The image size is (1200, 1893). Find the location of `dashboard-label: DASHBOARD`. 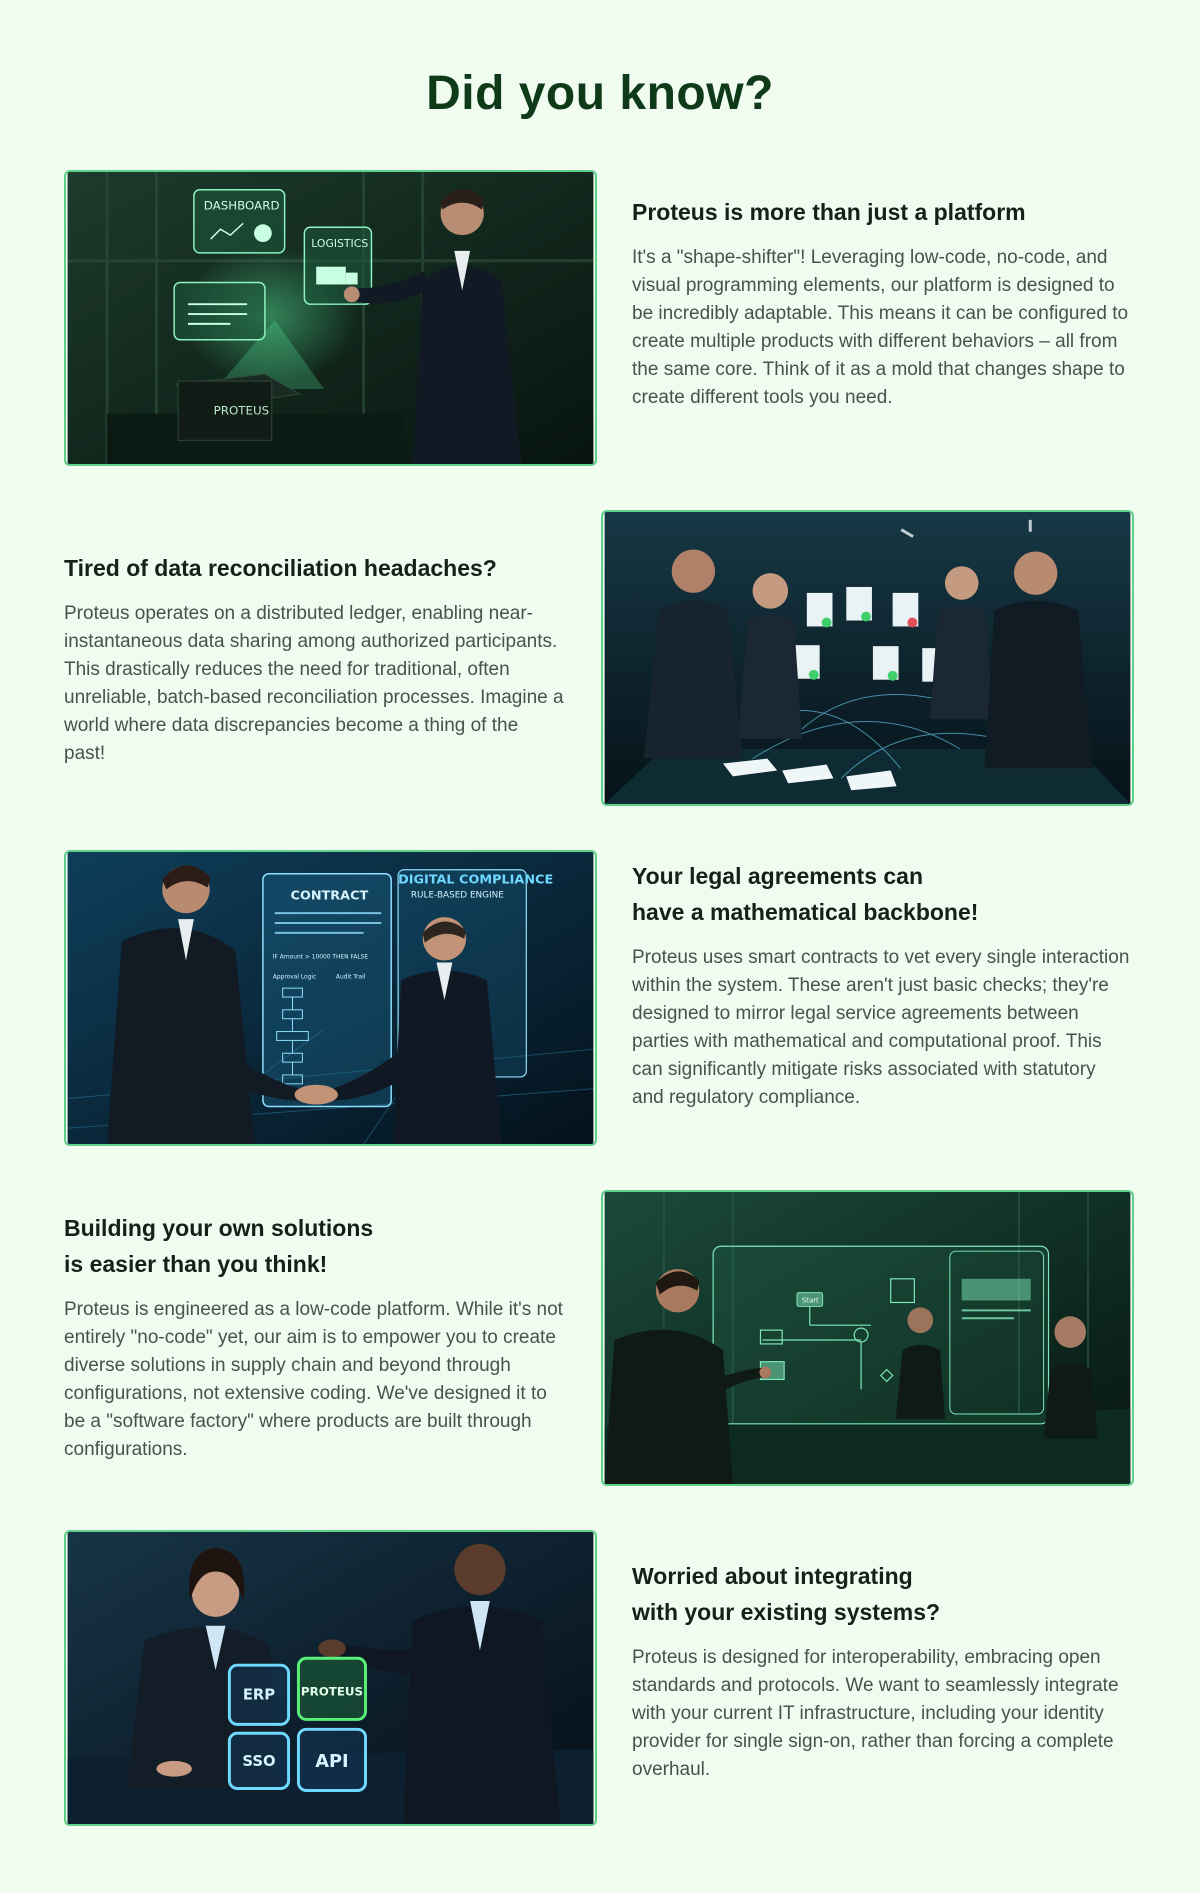

dashboard-label: DASHBOARD is located at coordinates (242, 205).